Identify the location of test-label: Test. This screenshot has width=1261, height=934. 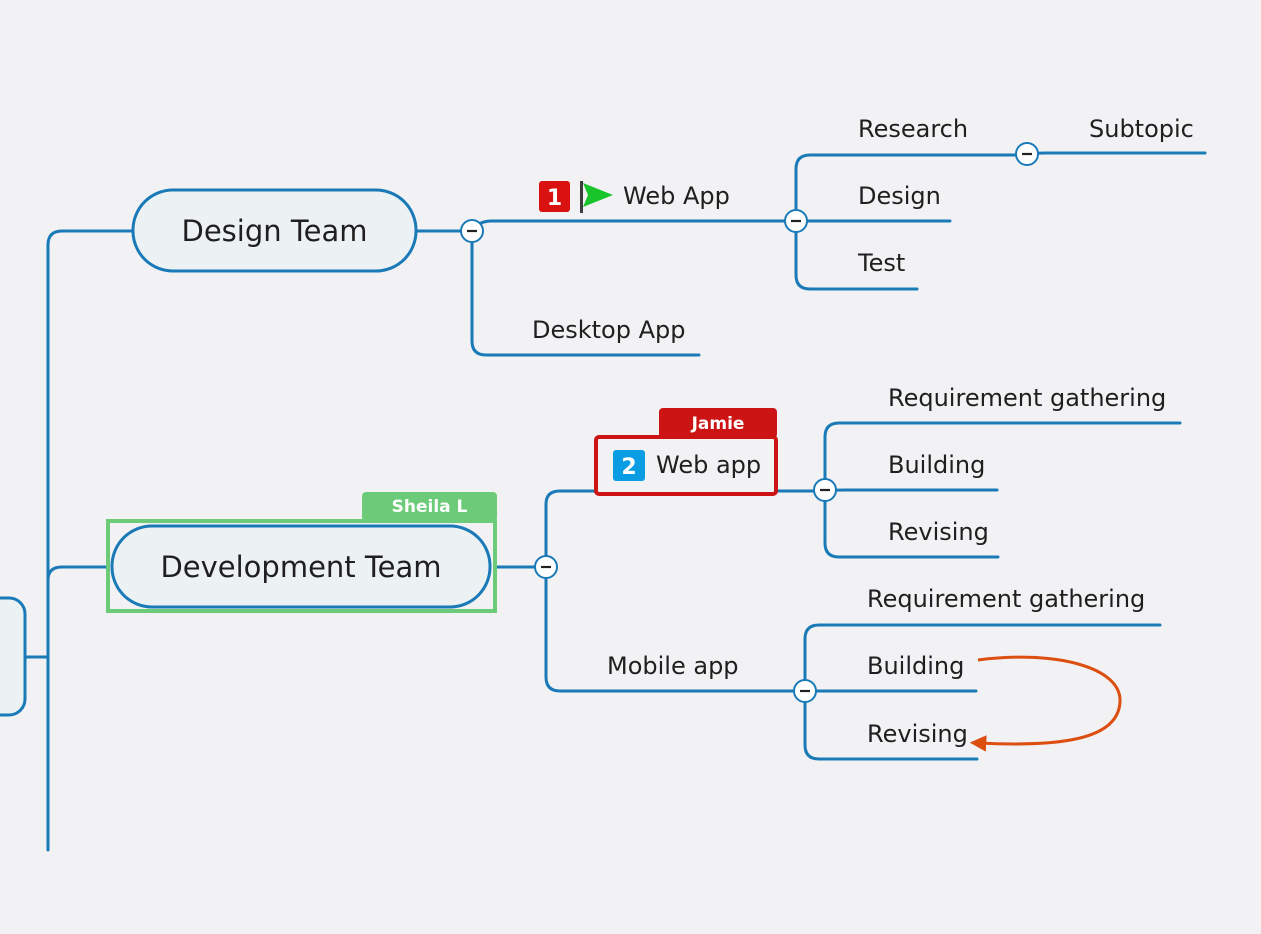
(881, 263).